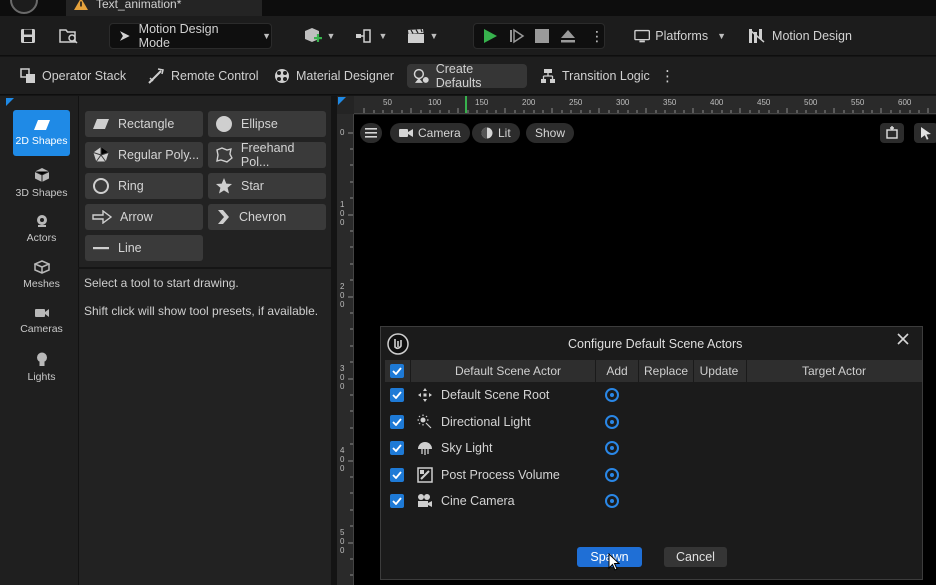 The width and height of the screenshot is (936, 585). What do you see at coordinates (680, 36) in the screenshot?
I see `platforms-button: Platforms ▼` at bounding box center [680, 36].